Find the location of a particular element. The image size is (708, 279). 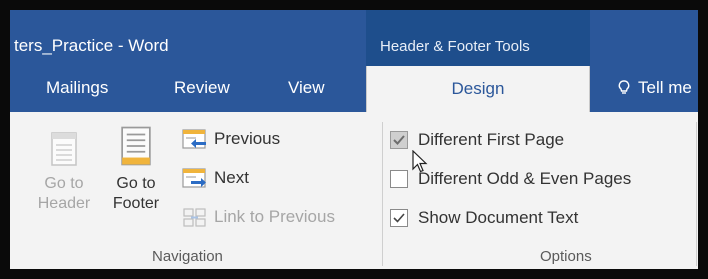

tab-view: View is located at coordinates (306, 88).